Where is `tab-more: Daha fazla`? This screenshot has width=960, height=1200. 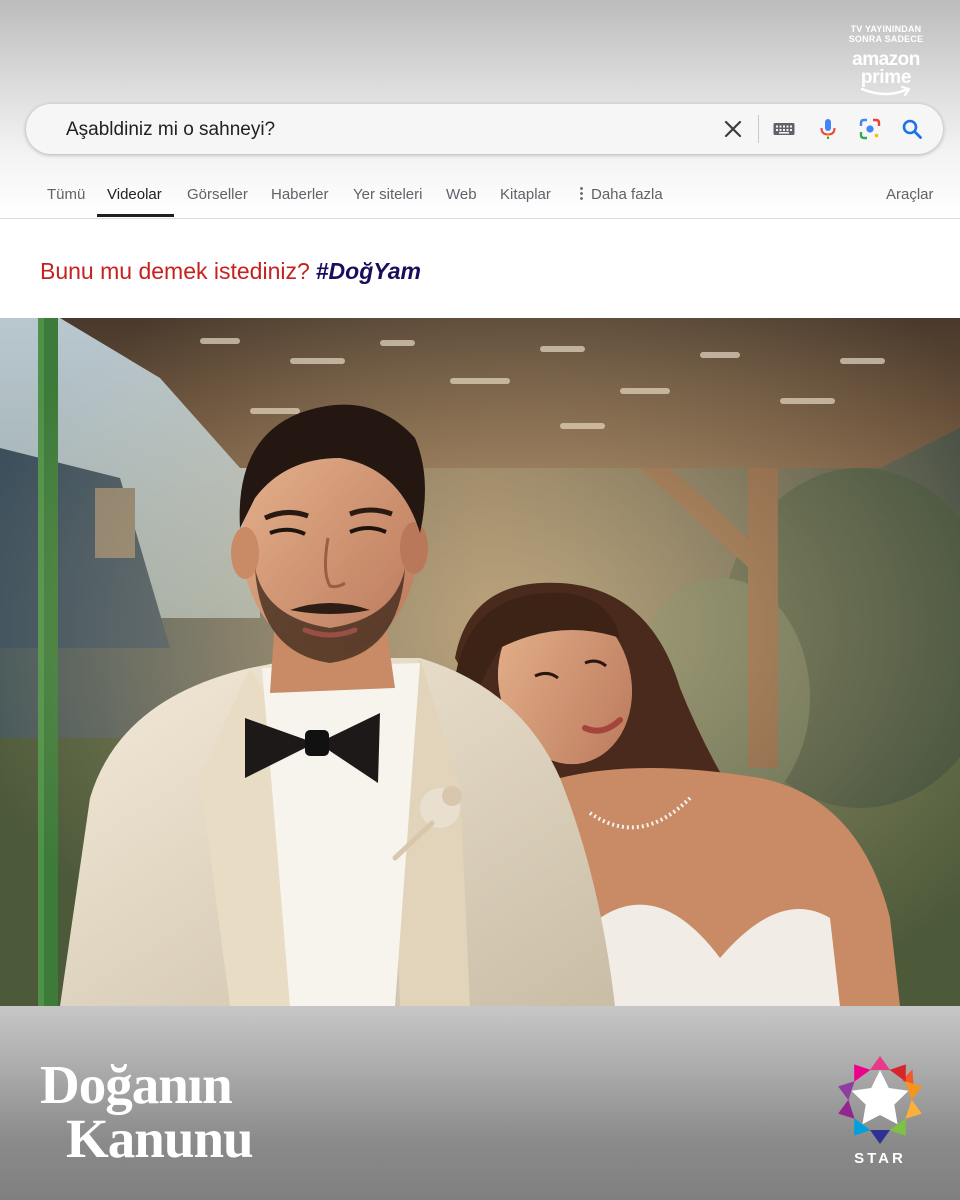 tab-more: Daha fazla is located at coordinates (621, 194).